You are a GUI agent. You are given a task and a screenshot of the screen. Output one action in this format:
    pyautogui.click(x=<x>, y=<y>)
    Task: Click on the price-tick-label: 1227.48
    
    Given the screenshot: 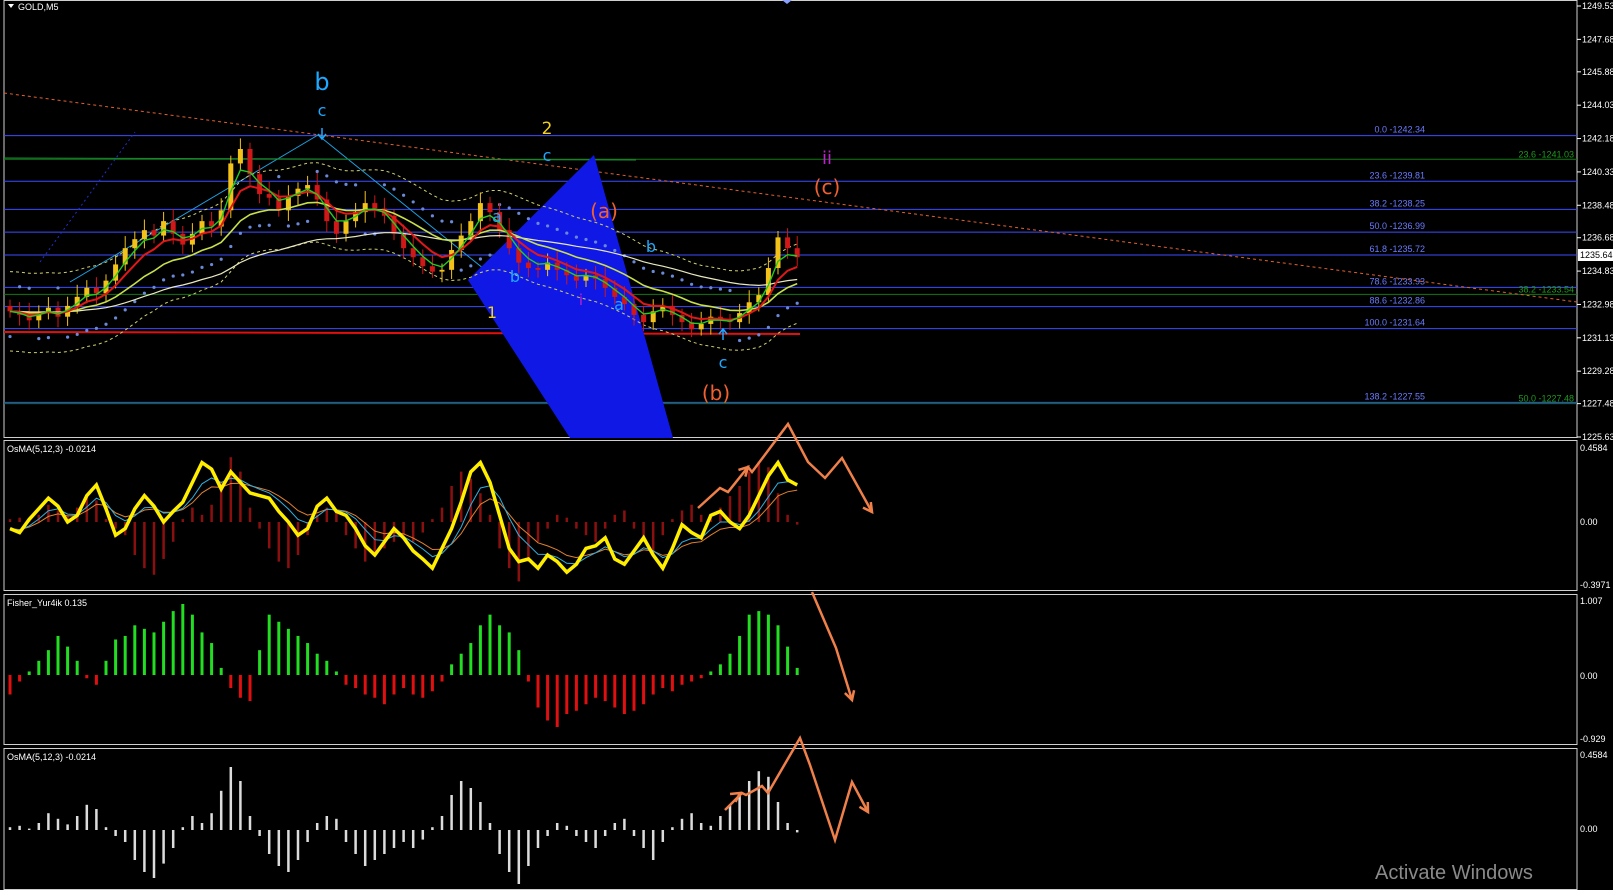 What is the action you would take?
    pyautogui.click(x=1597, y=404)
    